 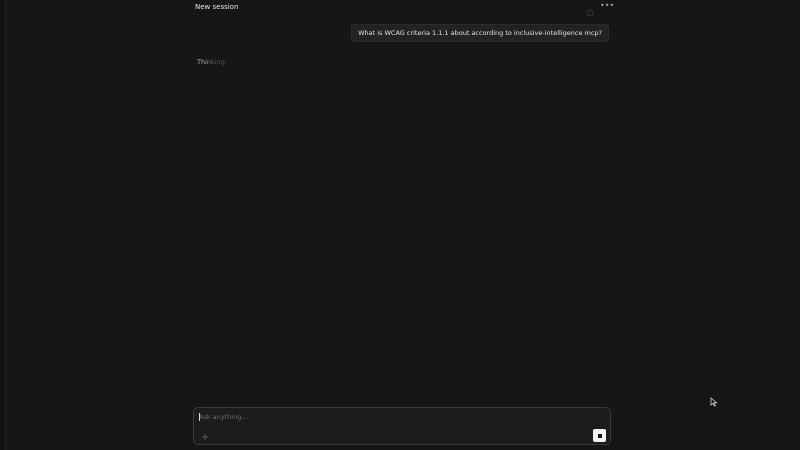 What do you see at coordinates (3, 225) in the screenshot?
I see `sidebar-edge` at bounding box center [3, 225].